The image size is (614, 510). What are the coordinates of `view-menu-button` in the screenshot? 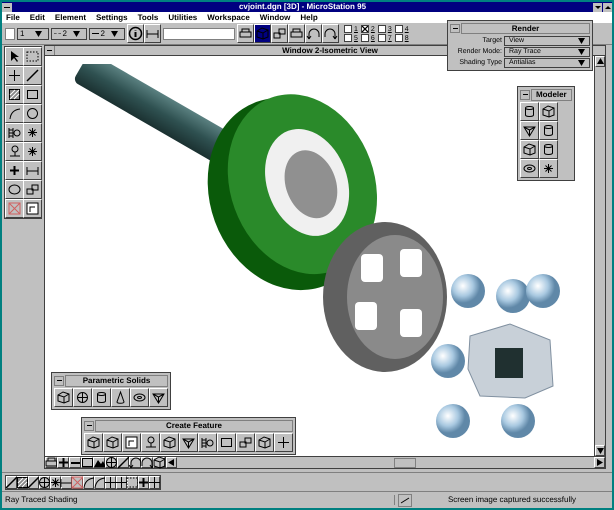 It's located at (50, 50).